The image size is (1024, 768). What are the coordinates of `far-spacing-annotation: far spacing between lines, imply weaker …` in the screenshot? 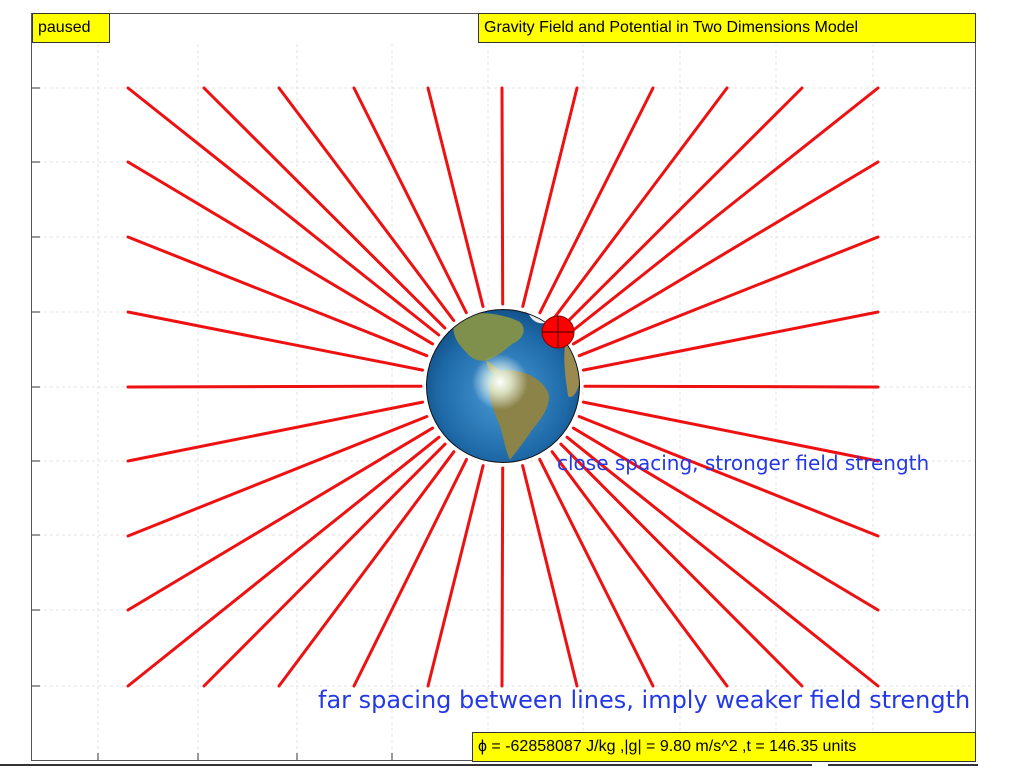 It's located at (644, 700).